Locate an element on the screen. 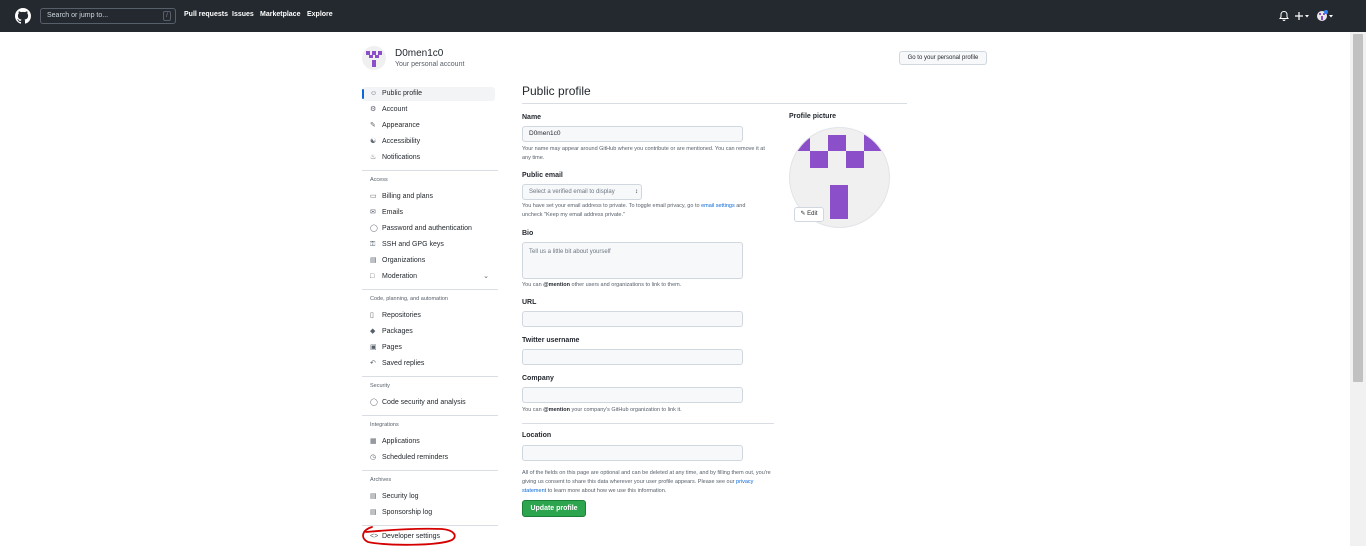 The height and width of the screenshot is (546, 1366). nav-pull-requests: Pull requests is located at coordinates (206, 14).